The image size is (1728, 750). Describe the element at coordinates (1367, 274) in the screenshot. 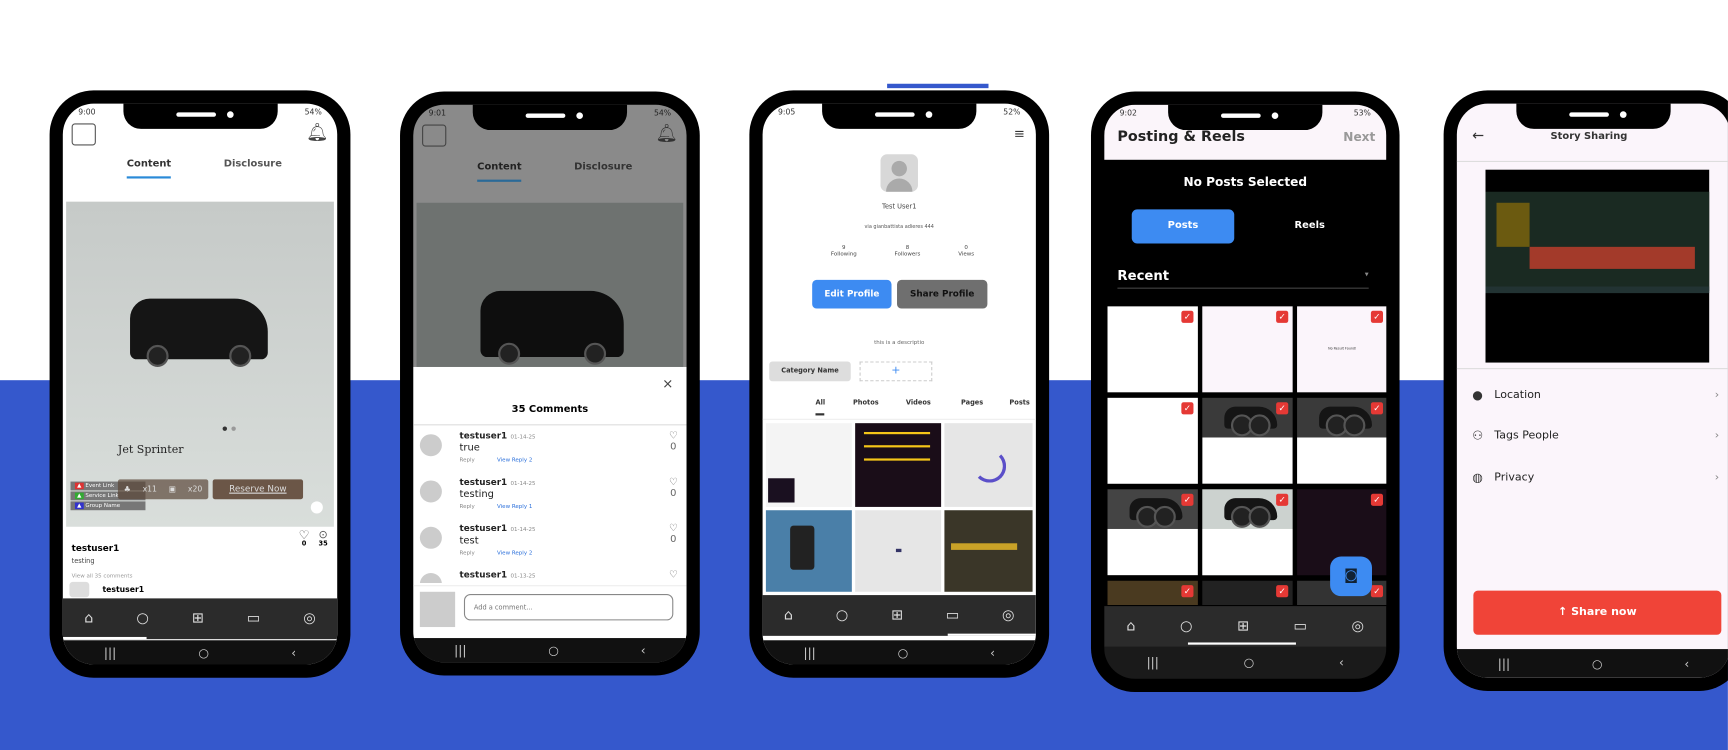

I see `chevron-down-icon: ▾` at that location.